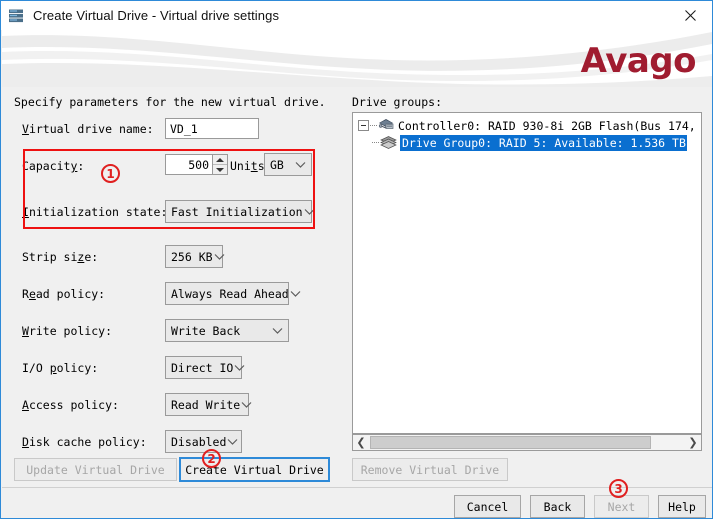 The image size is (713, 519). I want to click on update-virtual-drive-label: Update Virtual Drive, so click(95, 469).